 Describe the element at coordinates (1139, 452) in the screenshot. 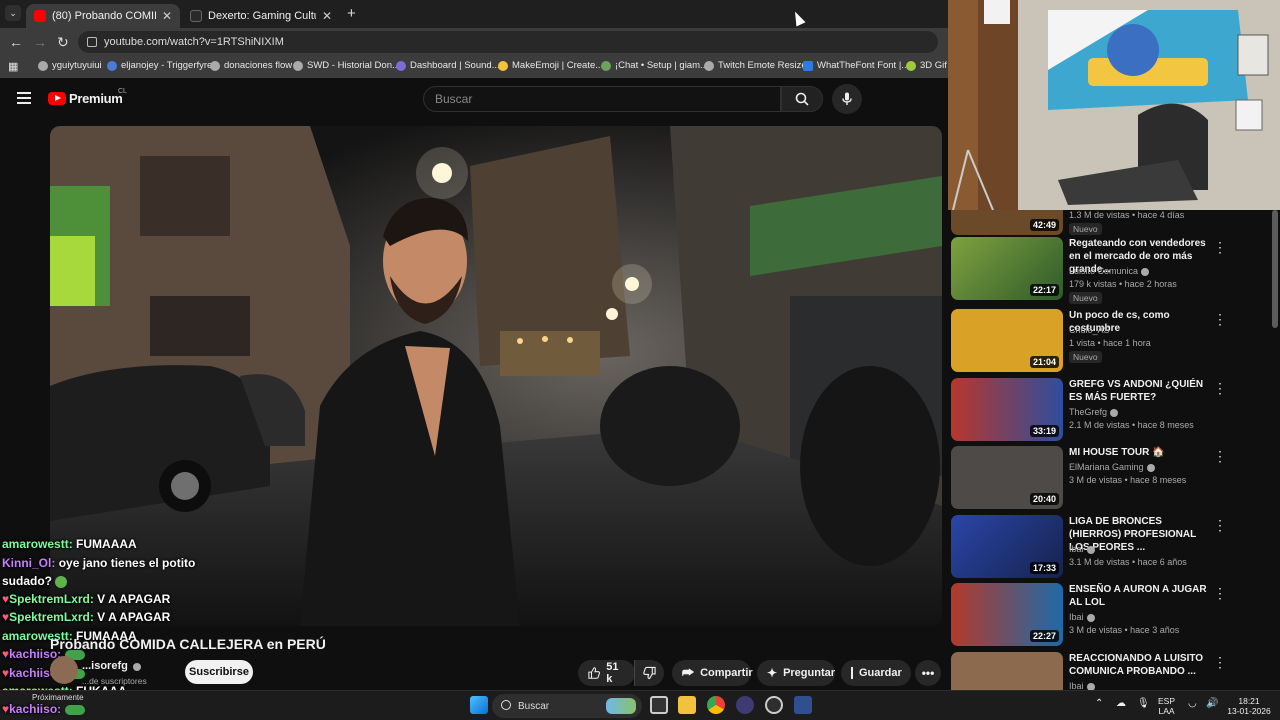

I see `video-title: MI HOUSE TOUR 🏠` at that location.